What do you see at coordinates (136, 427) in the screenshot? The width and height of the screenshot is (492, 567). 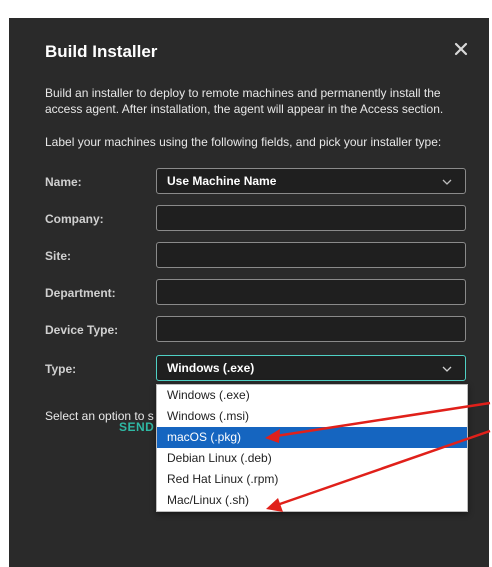 I see `send-button: SEND` at bounding box center [136, 427].